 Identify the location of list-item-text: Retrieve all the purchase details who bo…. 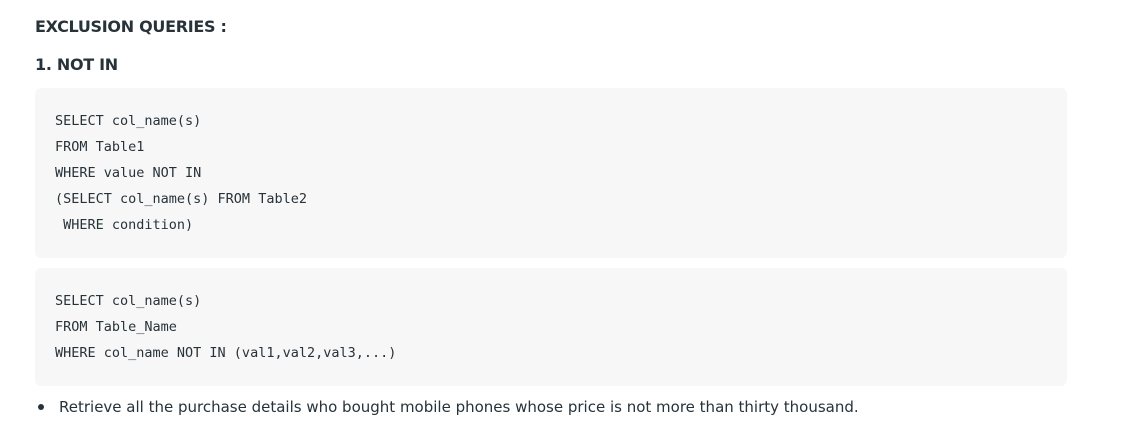
(459, 407).